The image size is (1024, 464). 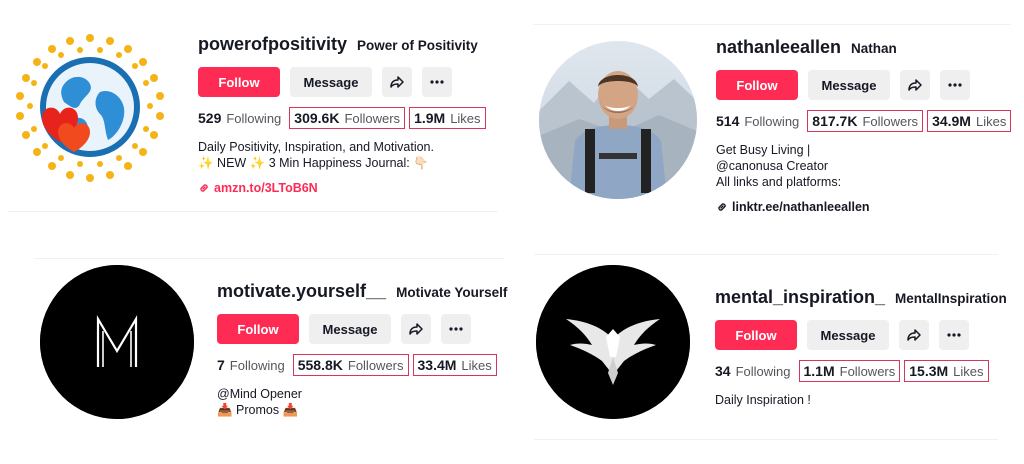 What do you see at coordinates (800, 297) in the screenshot?
I see `username: mental_inspiration_` at bounding box center [800, 297].